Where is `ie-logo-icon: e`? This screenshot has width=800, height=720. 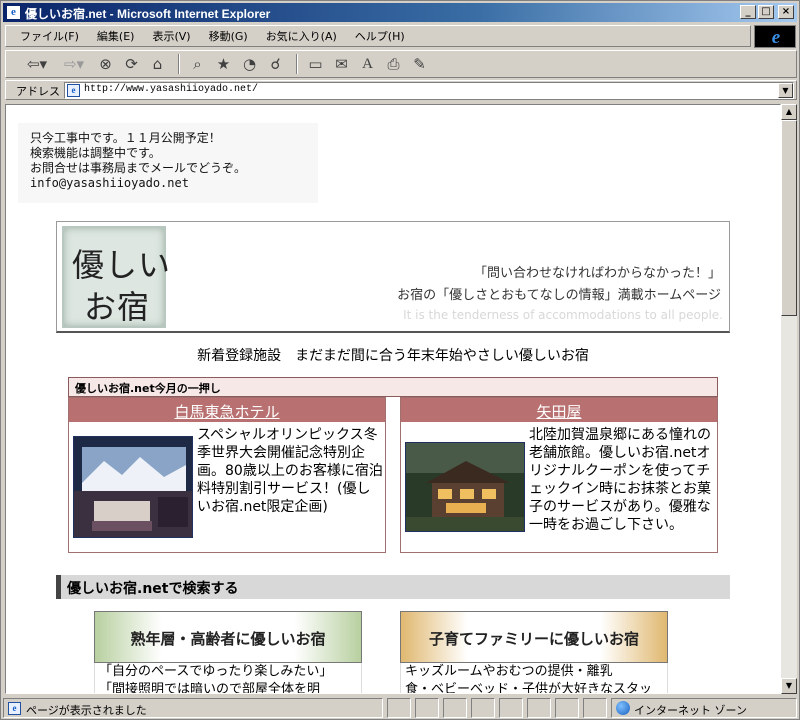 ie-logo-icon: e is located at coordinates (776, 37).